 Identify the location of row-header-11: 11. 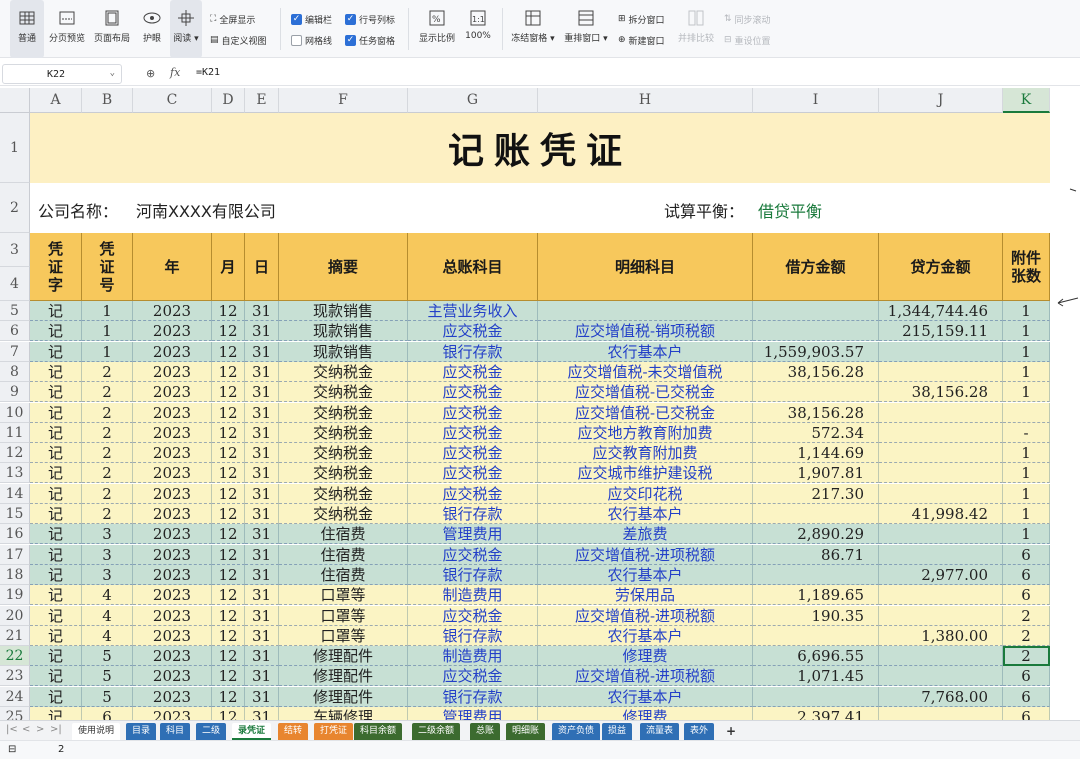
(15, 433).